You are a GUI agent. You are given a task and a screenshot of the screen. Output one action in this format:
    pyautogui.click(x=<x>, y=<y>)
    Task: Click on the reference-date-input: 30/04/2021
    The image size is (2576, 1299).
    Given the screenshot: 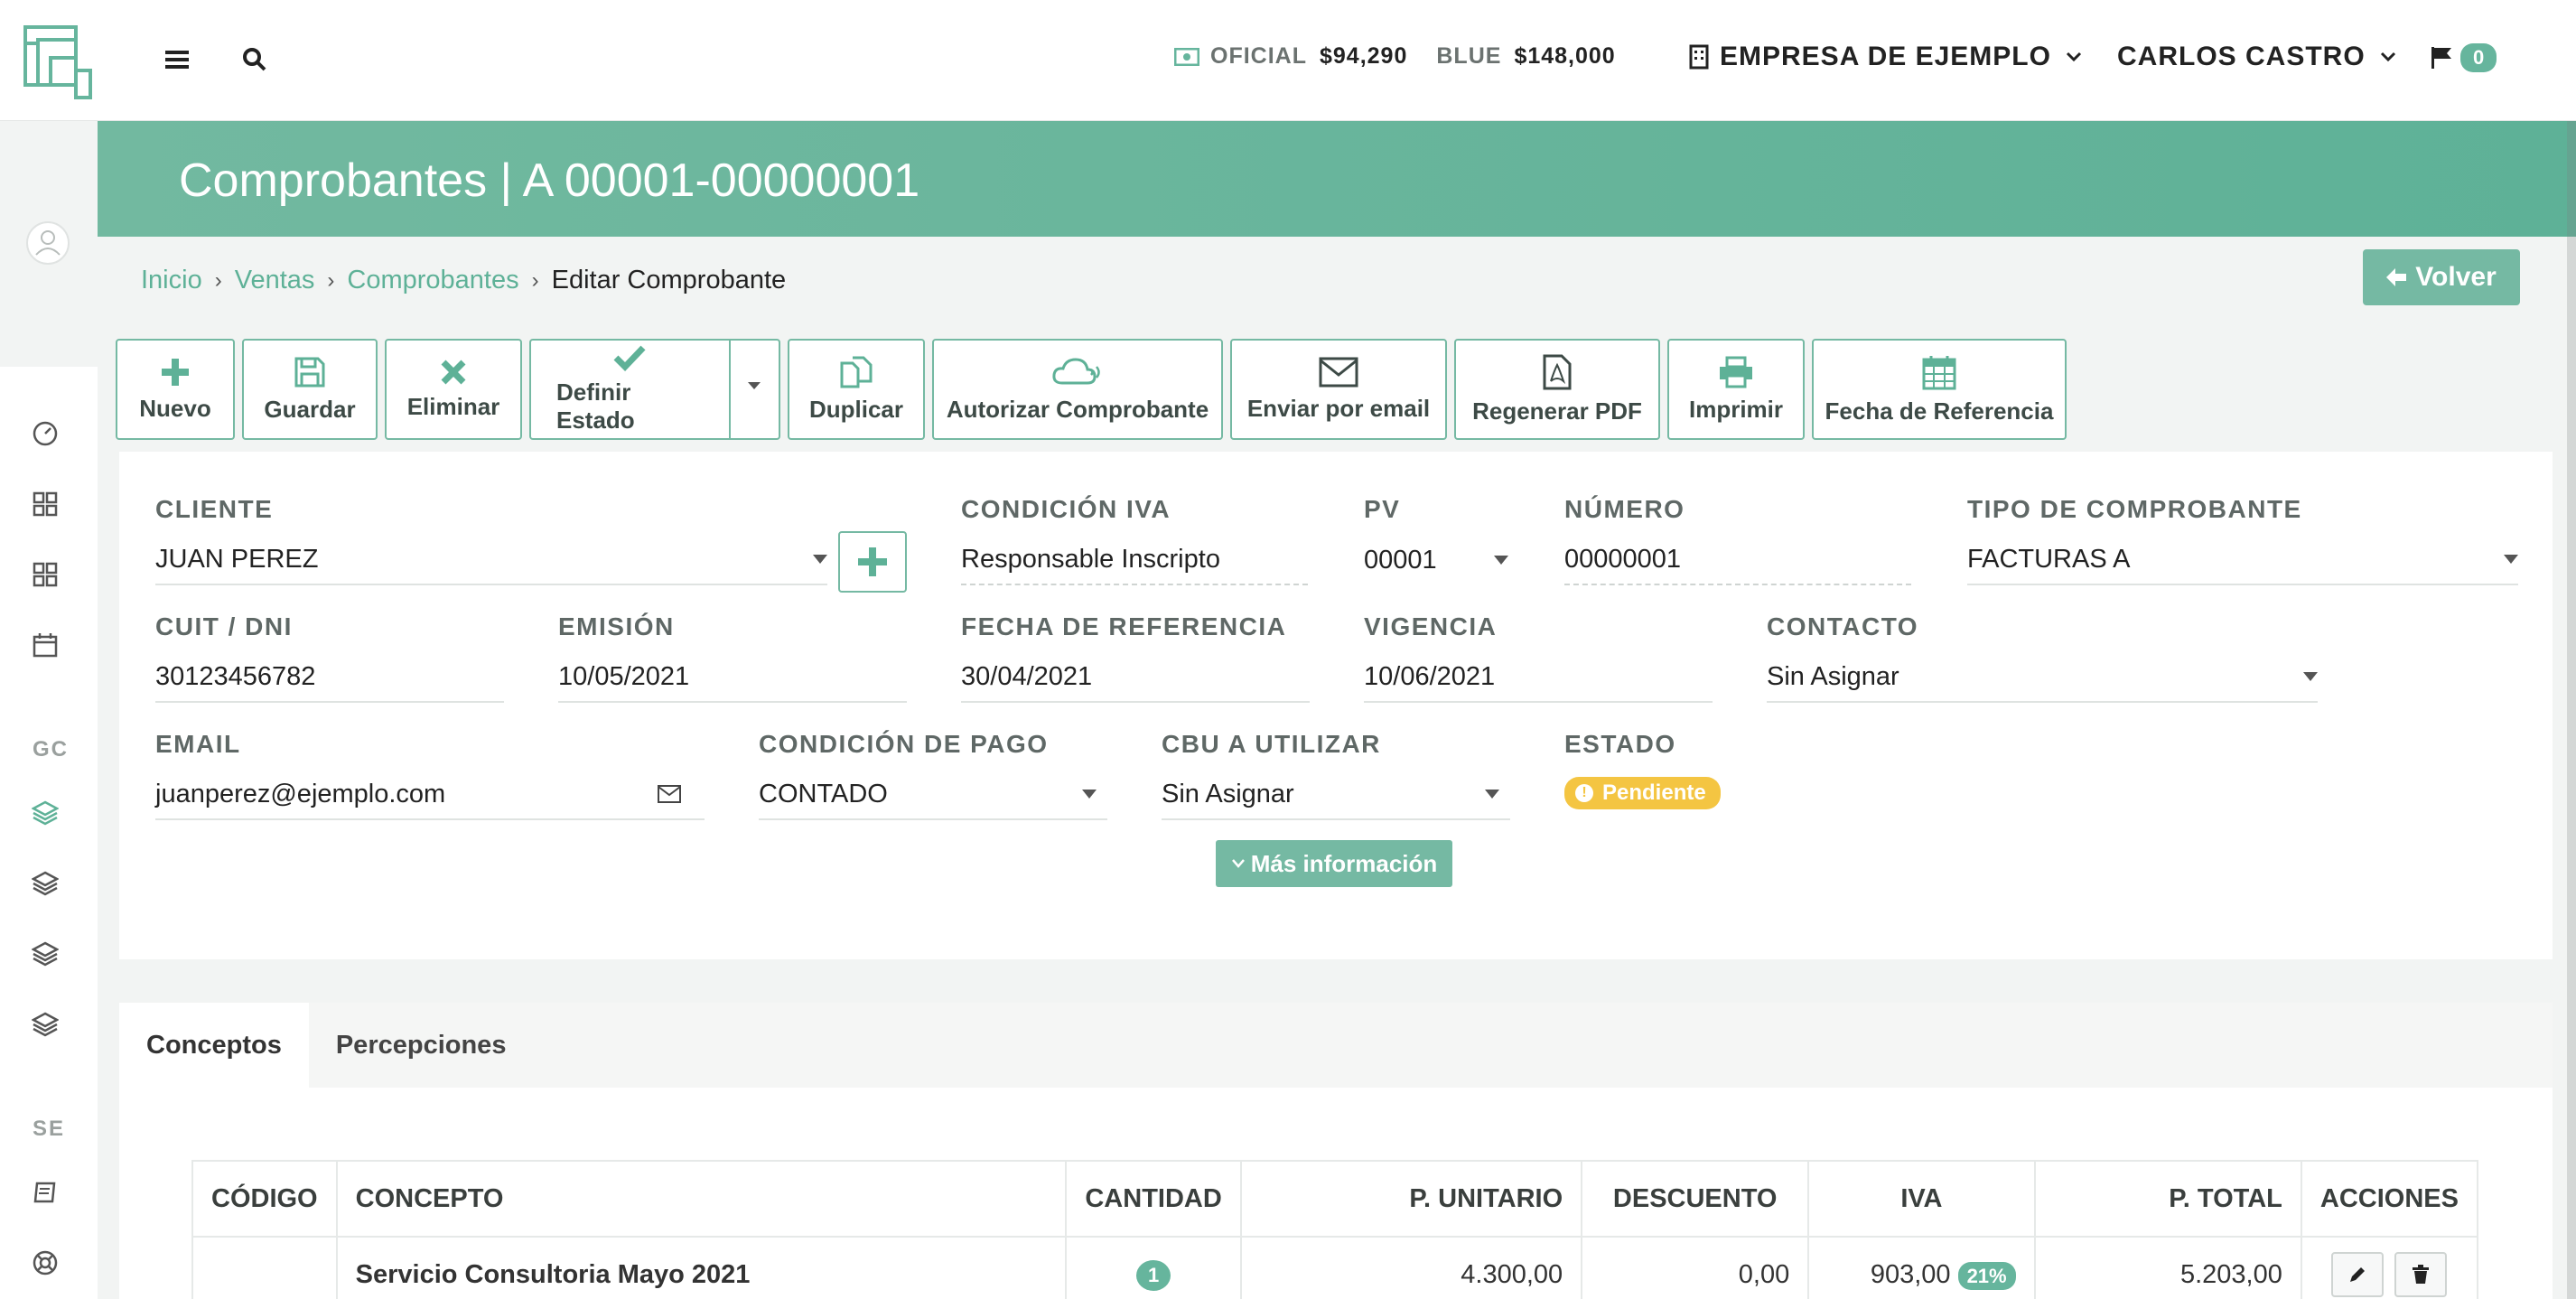 What is the action you would take?
    pyautogui.click(x=1136, y=677)
    